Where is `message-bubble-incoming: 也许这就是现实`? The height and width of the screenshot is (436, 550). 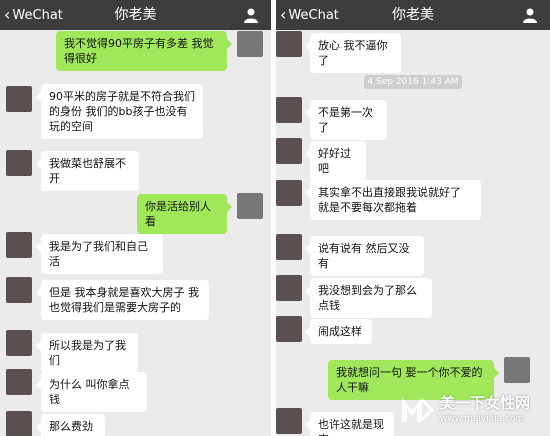
message-bubble-incoming: 也许这就是现实 is located at coordinates (349, 424).